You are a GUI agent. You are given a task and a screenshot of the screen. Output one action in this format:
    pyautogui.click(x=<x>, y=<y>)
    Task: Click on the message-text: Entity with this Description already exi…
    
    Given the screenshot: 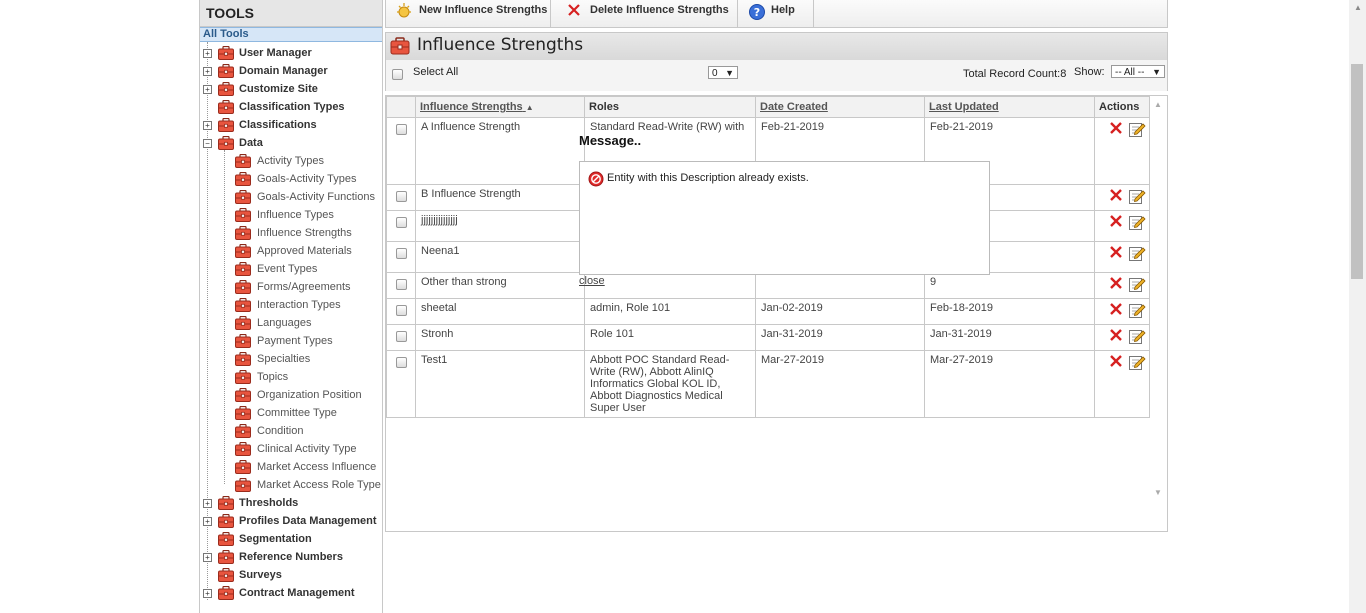 What is the action you would take?
    pyautogui.click(x=708, y=178)
    